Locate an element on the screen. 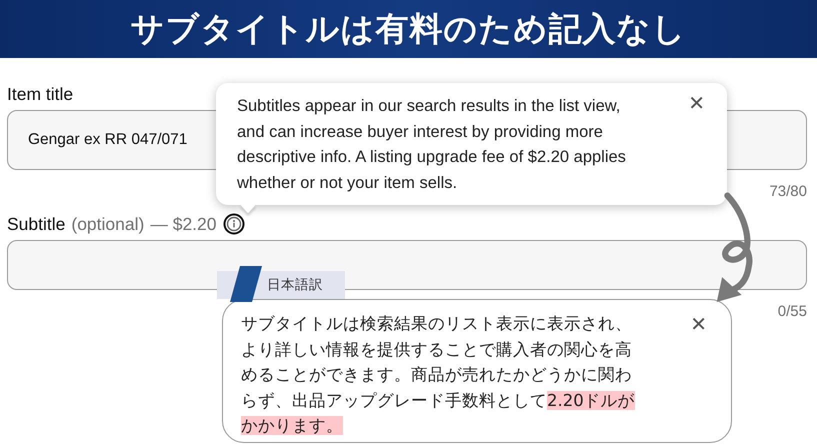  optional-note: (optional) is located at coordinates (107, 224).